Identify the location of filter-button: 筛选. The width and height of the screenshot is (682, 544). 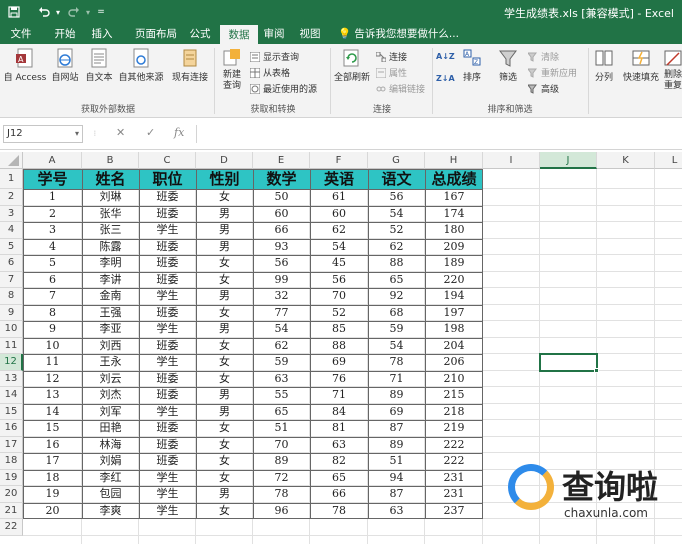
(508, 65).